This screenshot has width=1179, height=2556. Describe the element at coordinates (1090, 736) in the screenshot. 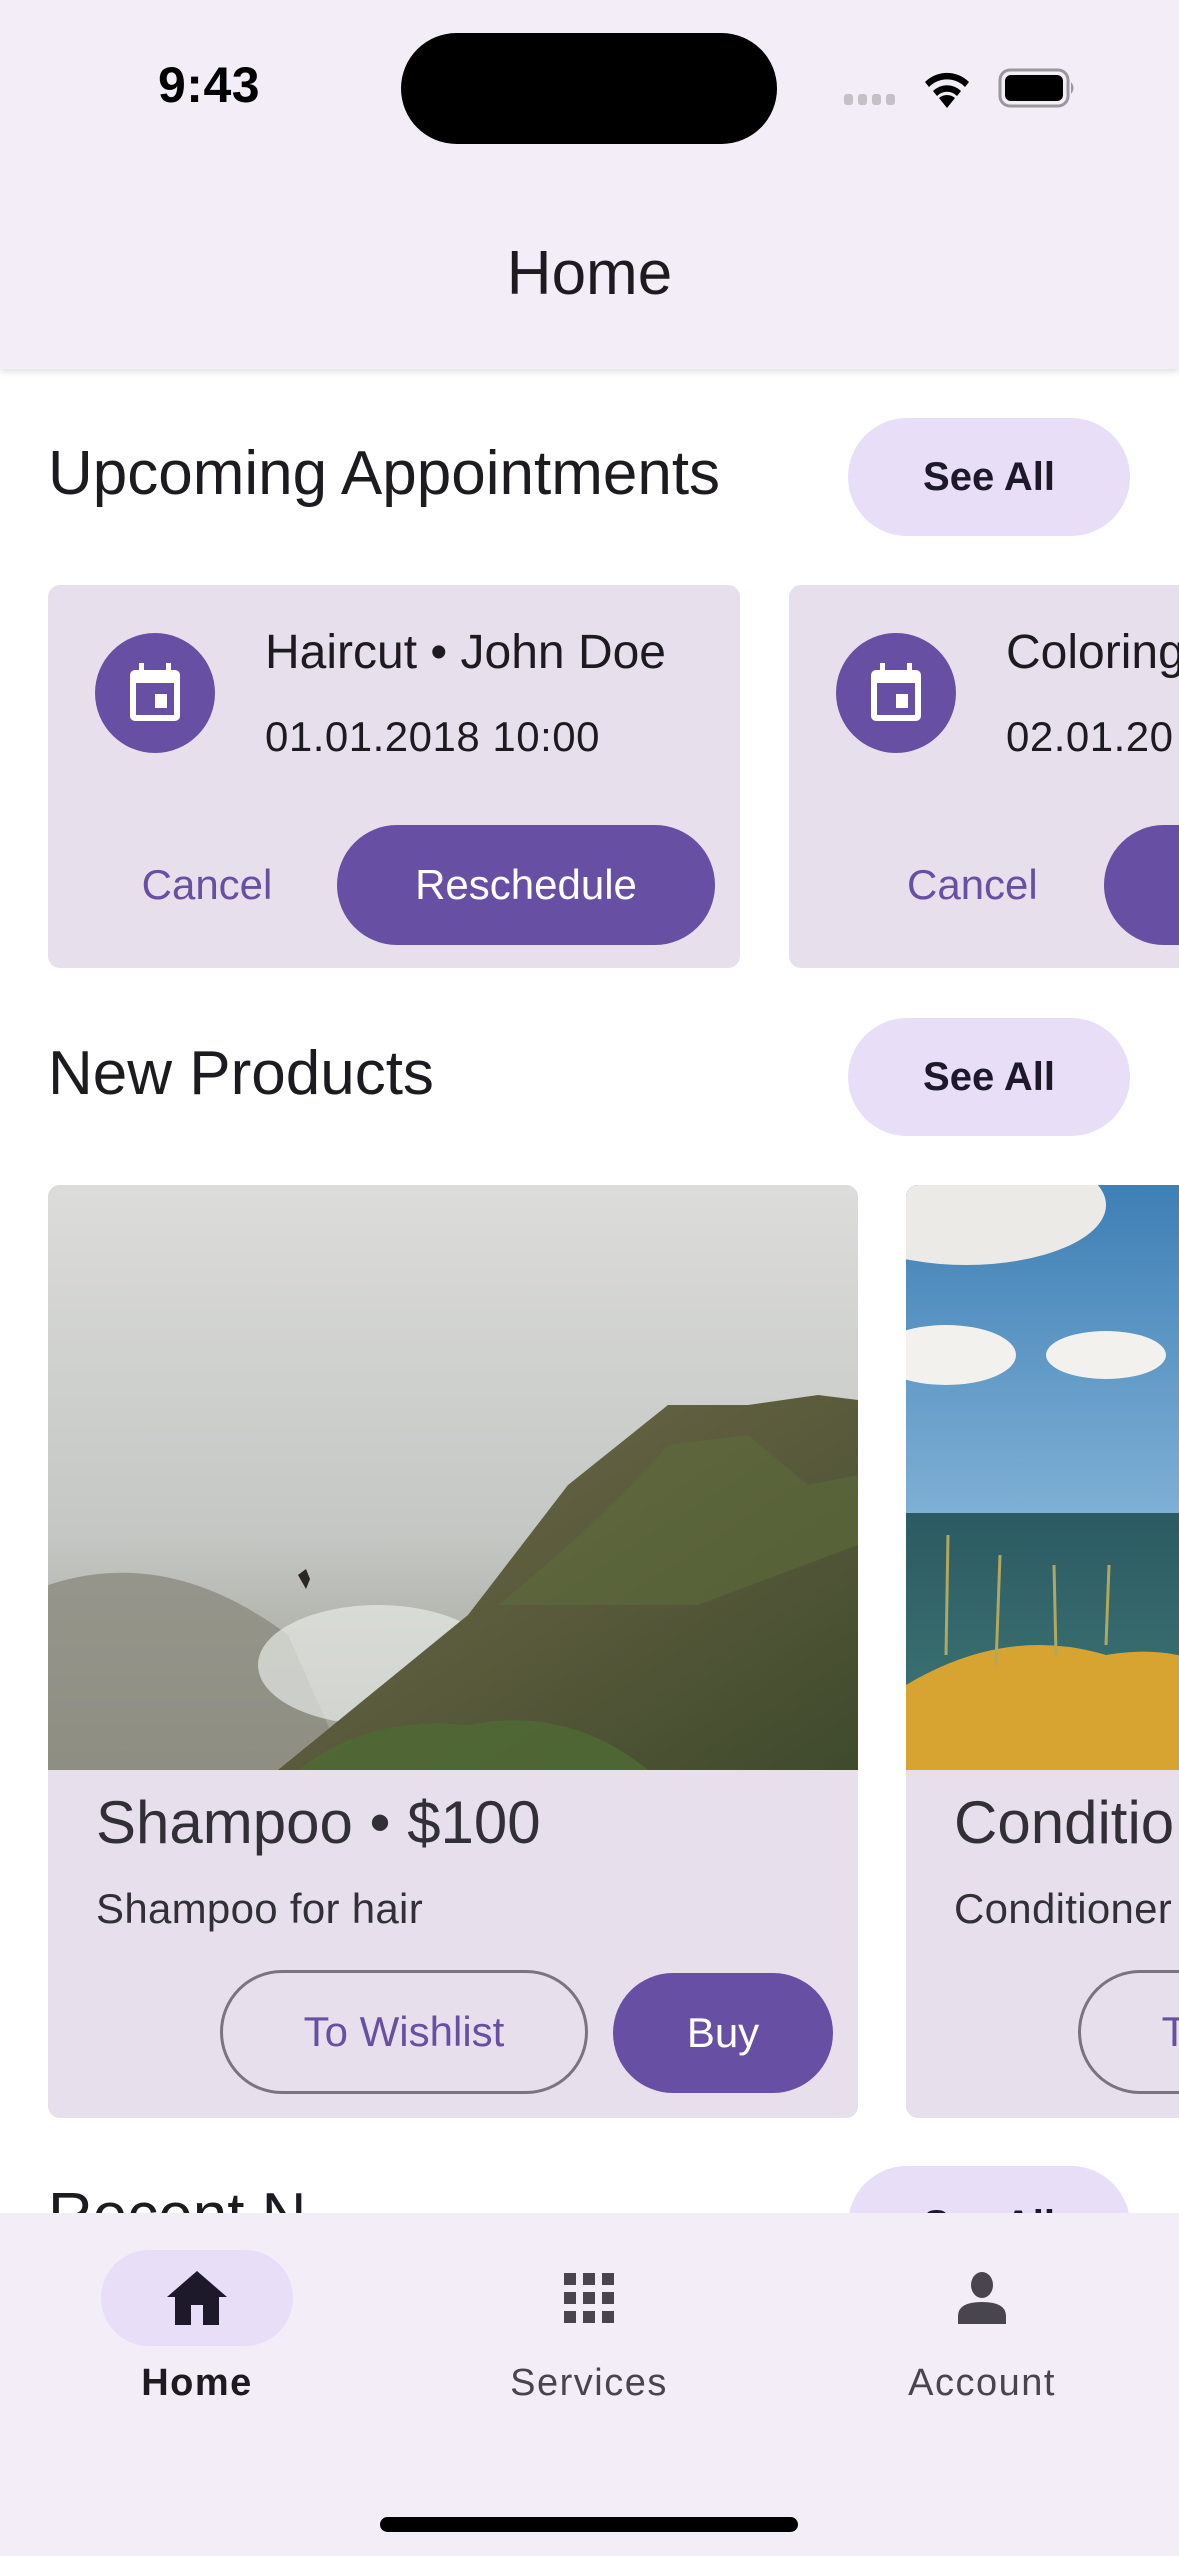

I see `appointment-datetime: 02.01.20` at that location.